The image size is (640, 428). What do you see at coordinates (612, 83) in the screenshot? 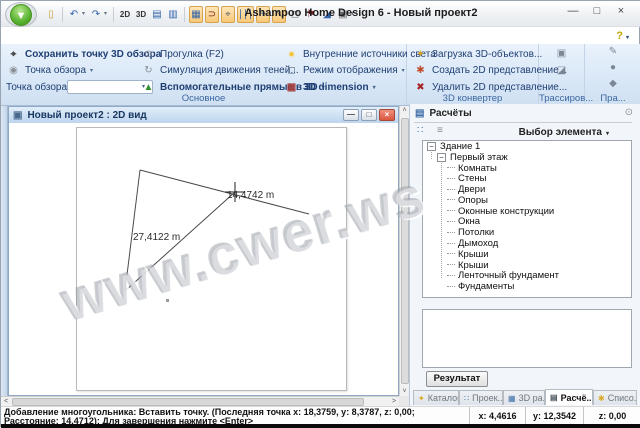
I see `edit-move-icon: ◆` at bounding box center [612, 83].